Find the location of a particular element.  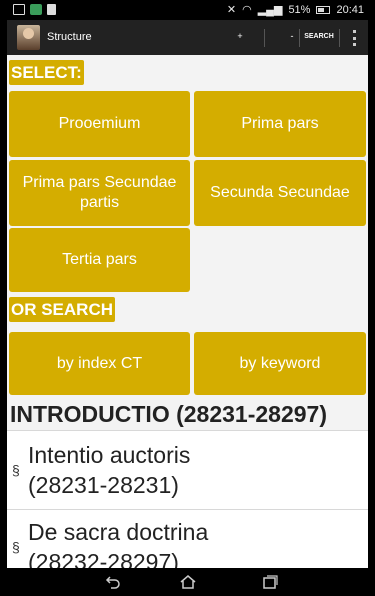

zoom-in-button: + is located at coordinates (240, 36).